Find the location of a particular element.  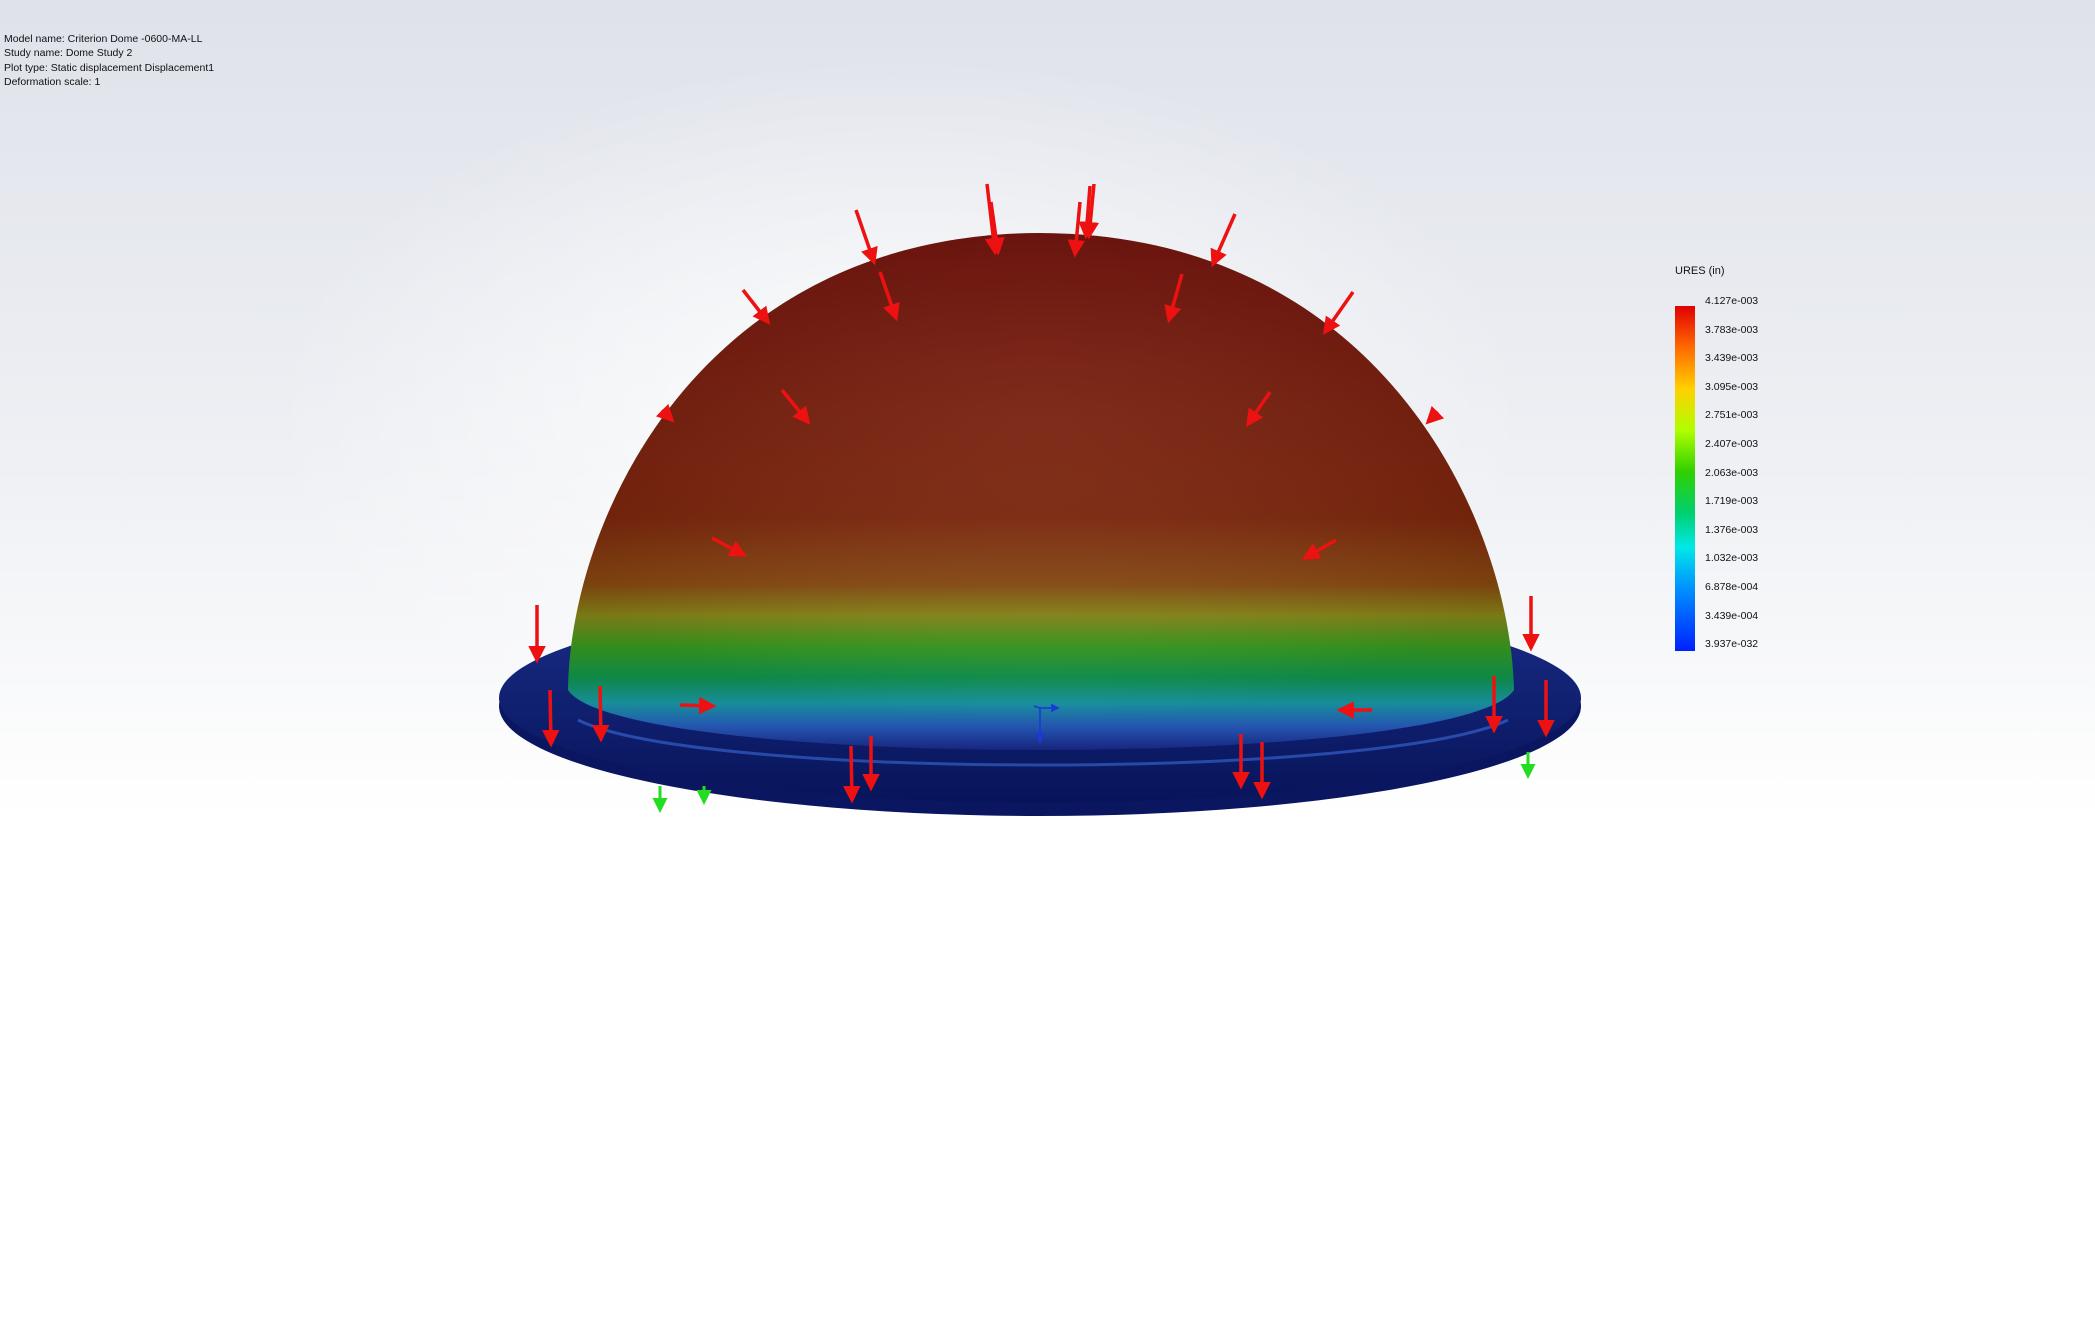

legend-color-bar is located at coordinates (1685, 478).